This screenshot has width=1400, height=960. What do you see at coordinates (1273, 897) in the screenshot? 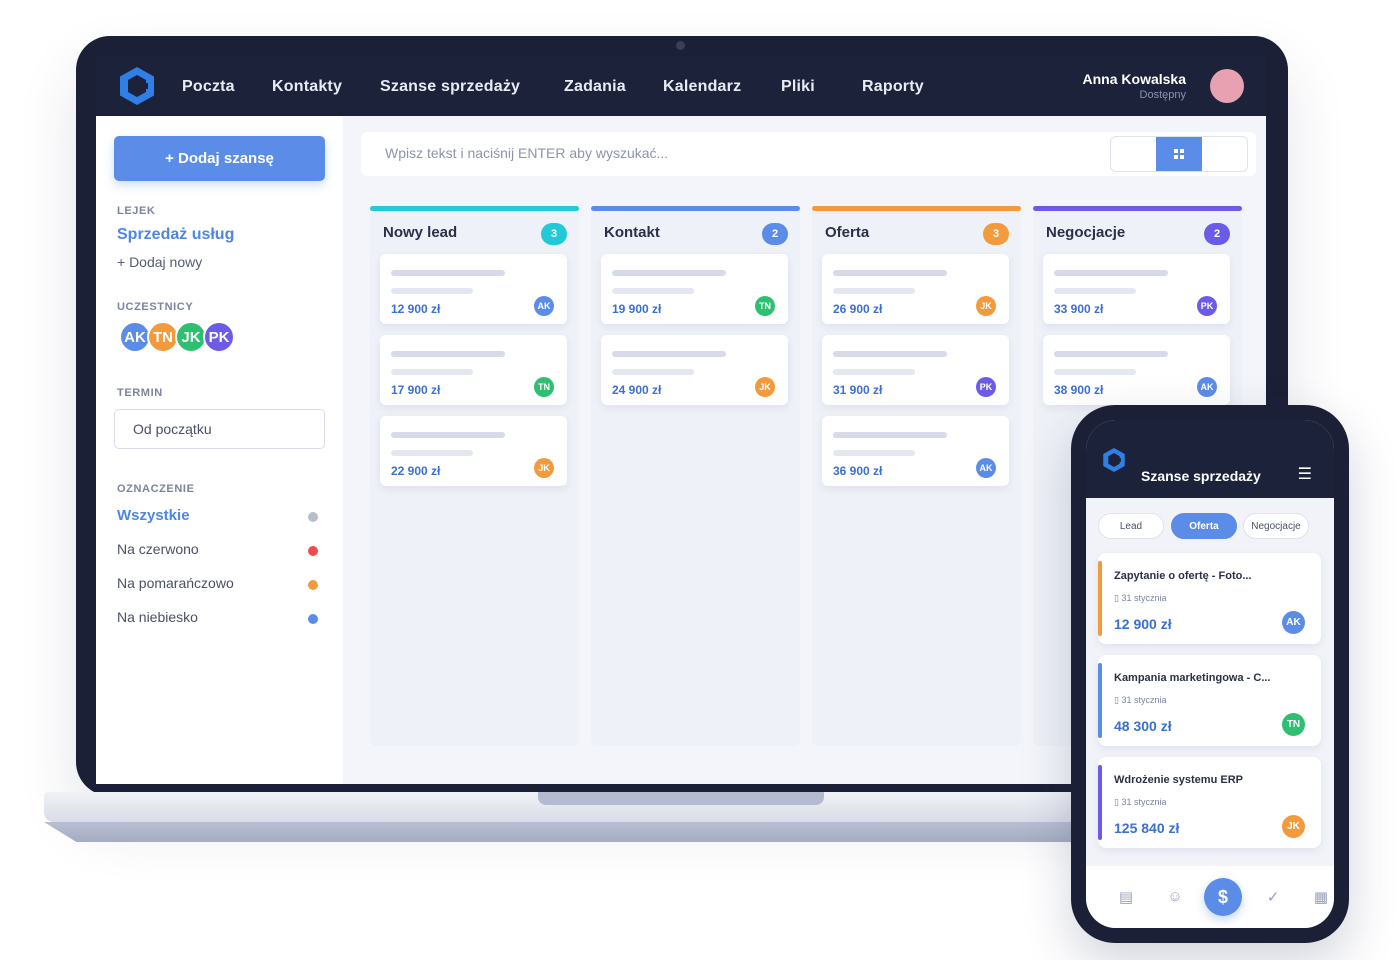
I see `tasks-icon: ✓` at bounding box center [1273, 897].